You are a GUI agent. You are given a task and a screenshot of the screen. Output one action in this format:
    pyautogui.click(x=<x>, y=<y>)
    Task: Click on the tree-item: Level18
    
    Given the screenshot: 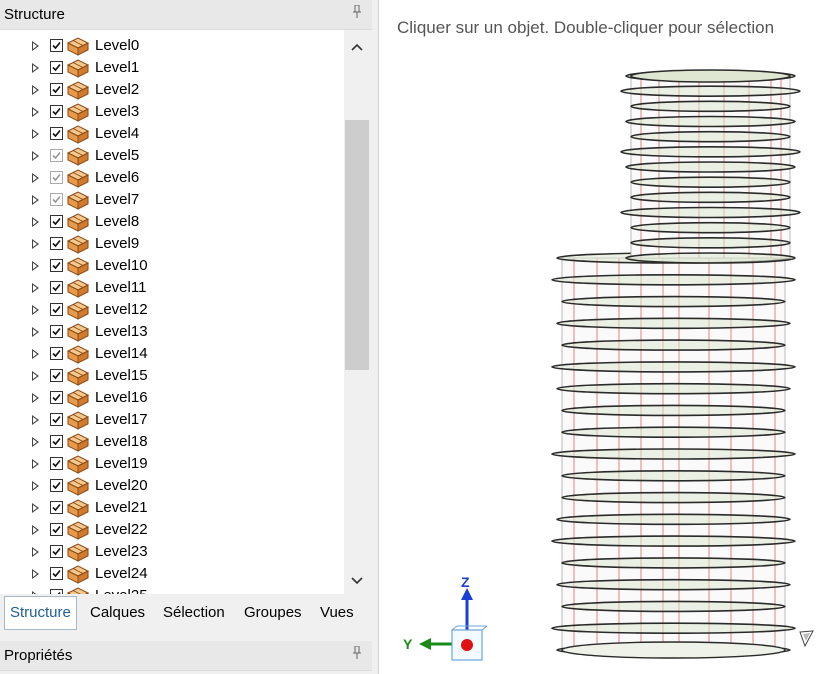 What is the action you would take?
    pyautogui.click(x=172, y=442)
    